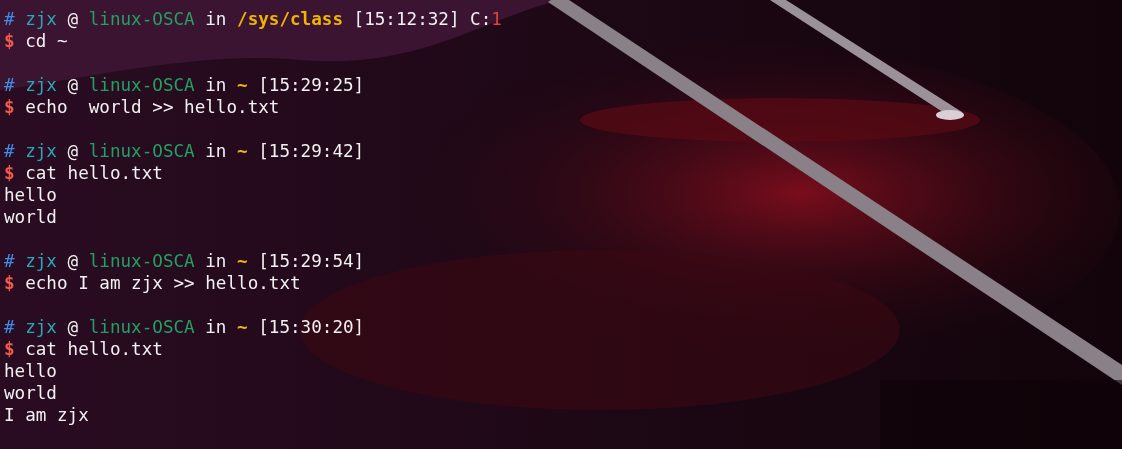 This screenshot has width=1122, height=449. What do you see at coordinates (142, 107) in the screenshot?
I see `command-line: $ echo world >> hello.txt` at bounding box center [142, 107].